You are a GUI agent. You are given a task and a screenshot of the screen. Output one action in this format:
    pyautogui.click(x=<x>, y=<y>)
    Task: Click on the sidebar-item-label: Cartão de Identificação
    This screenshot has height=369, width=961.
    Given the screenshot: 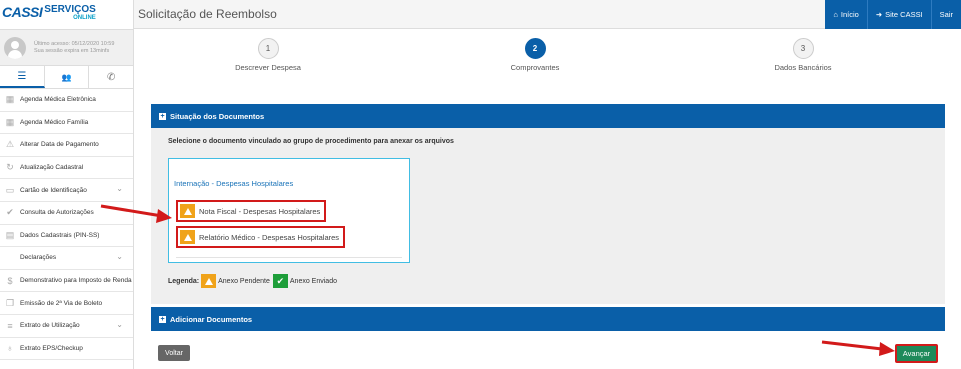 What is the action you would take?
    pyautogui.click(x=53, y=190)
    